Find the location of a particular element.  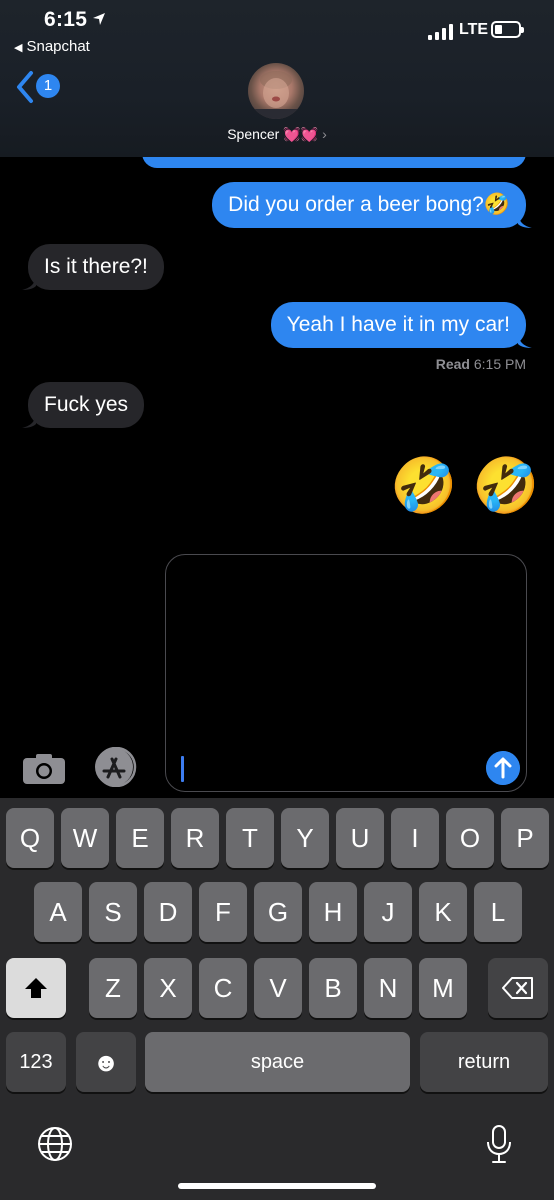

space-key: space is located at coordinates (277, 1062).